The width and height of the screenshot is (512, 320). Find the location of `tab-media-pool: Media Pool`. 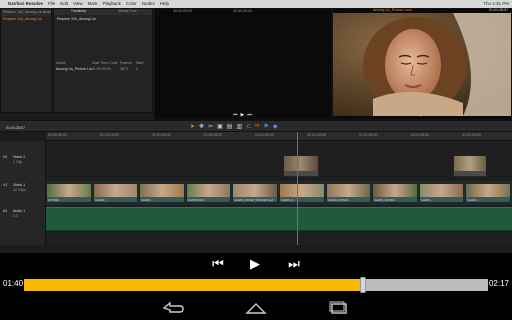

tab-media-pool: Media Pool is located at coordinates (127, 12).